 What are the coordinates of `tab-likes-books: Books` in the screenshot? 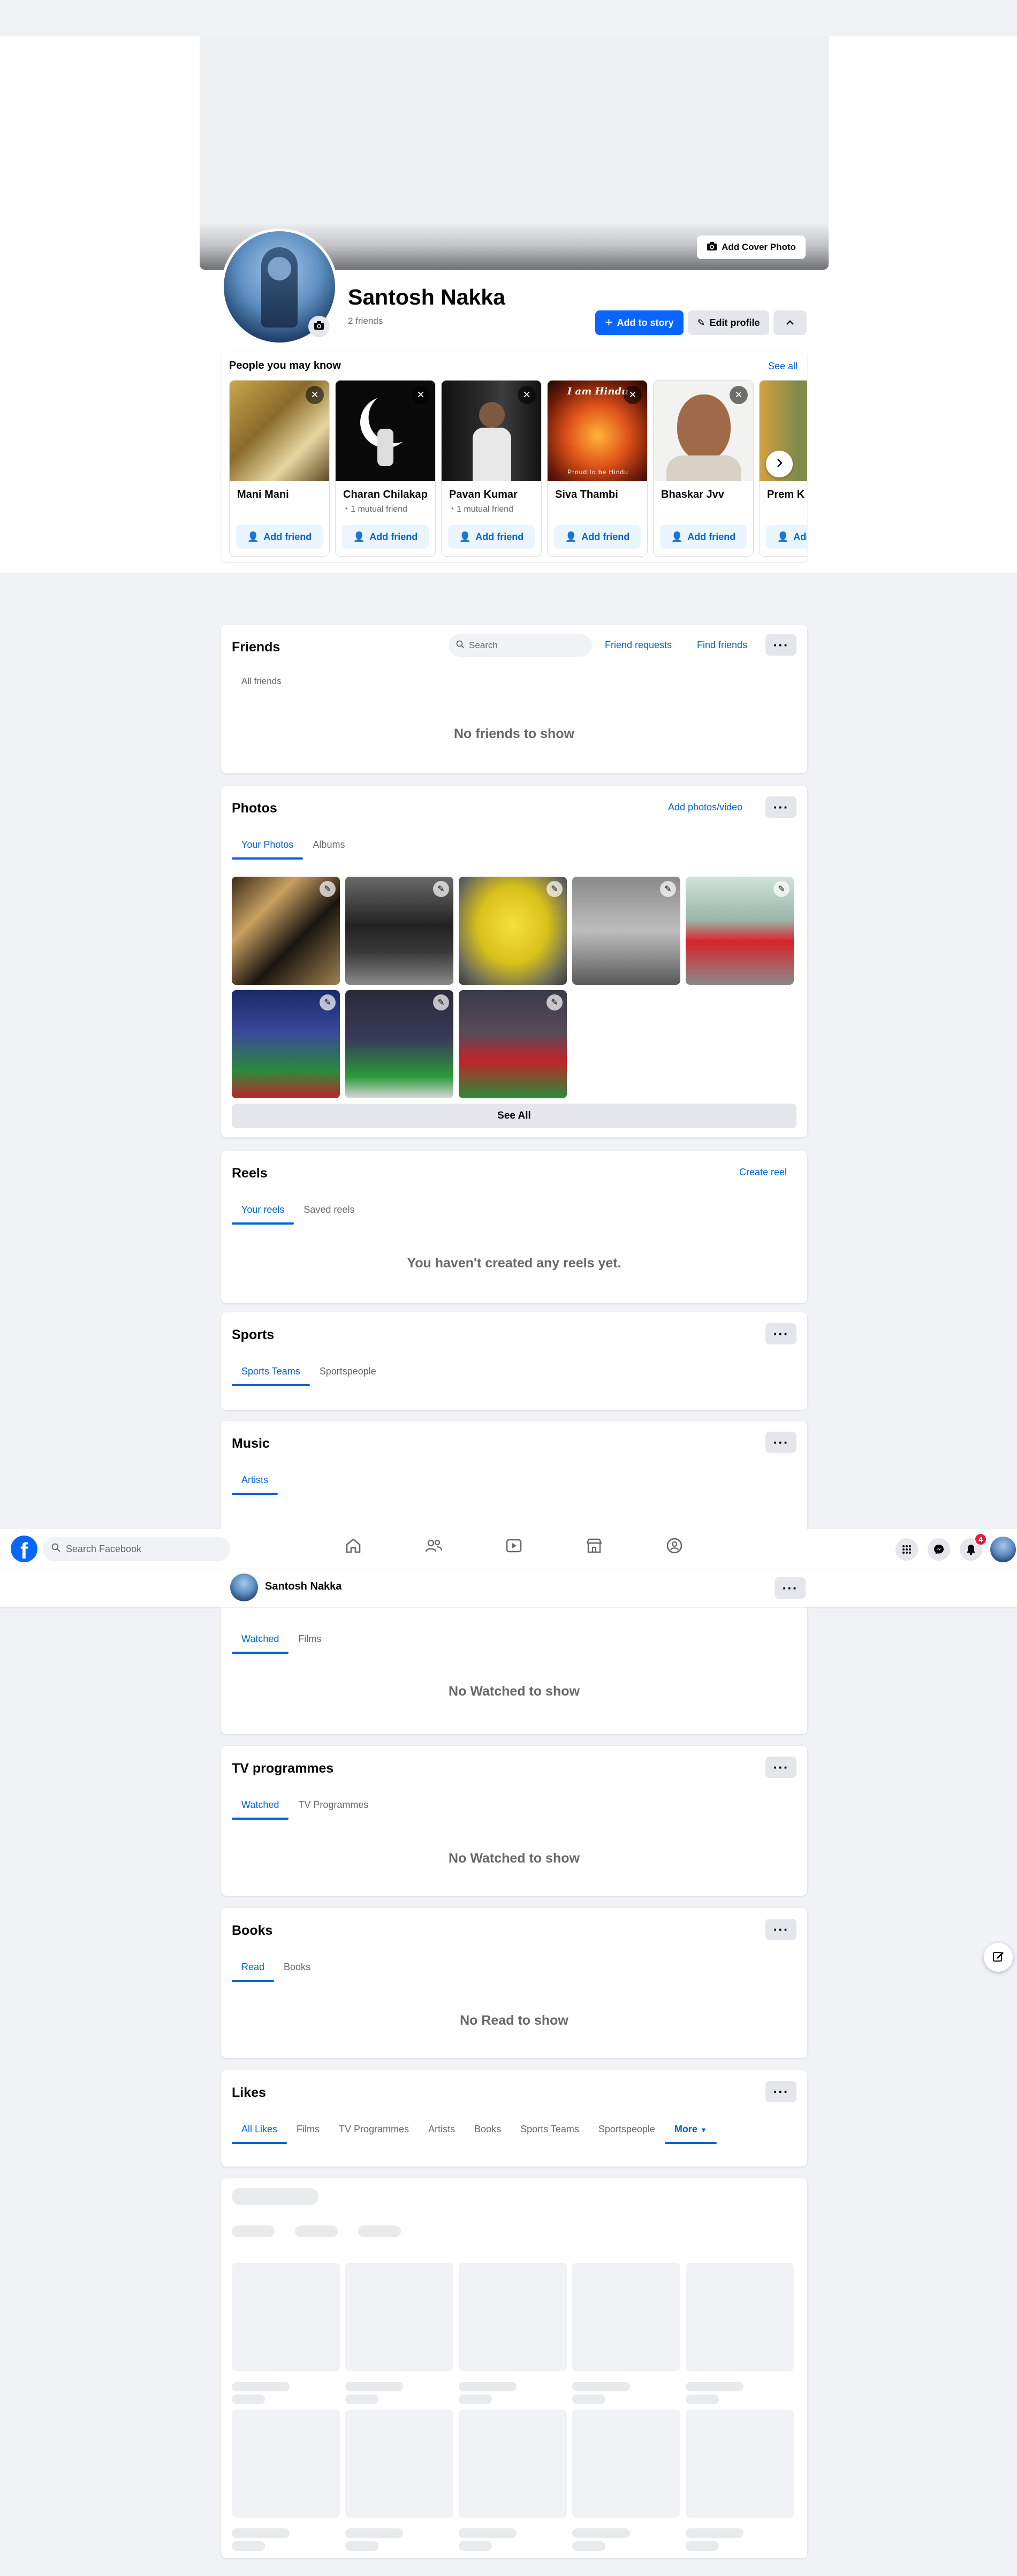 It's located at (488, 2129).